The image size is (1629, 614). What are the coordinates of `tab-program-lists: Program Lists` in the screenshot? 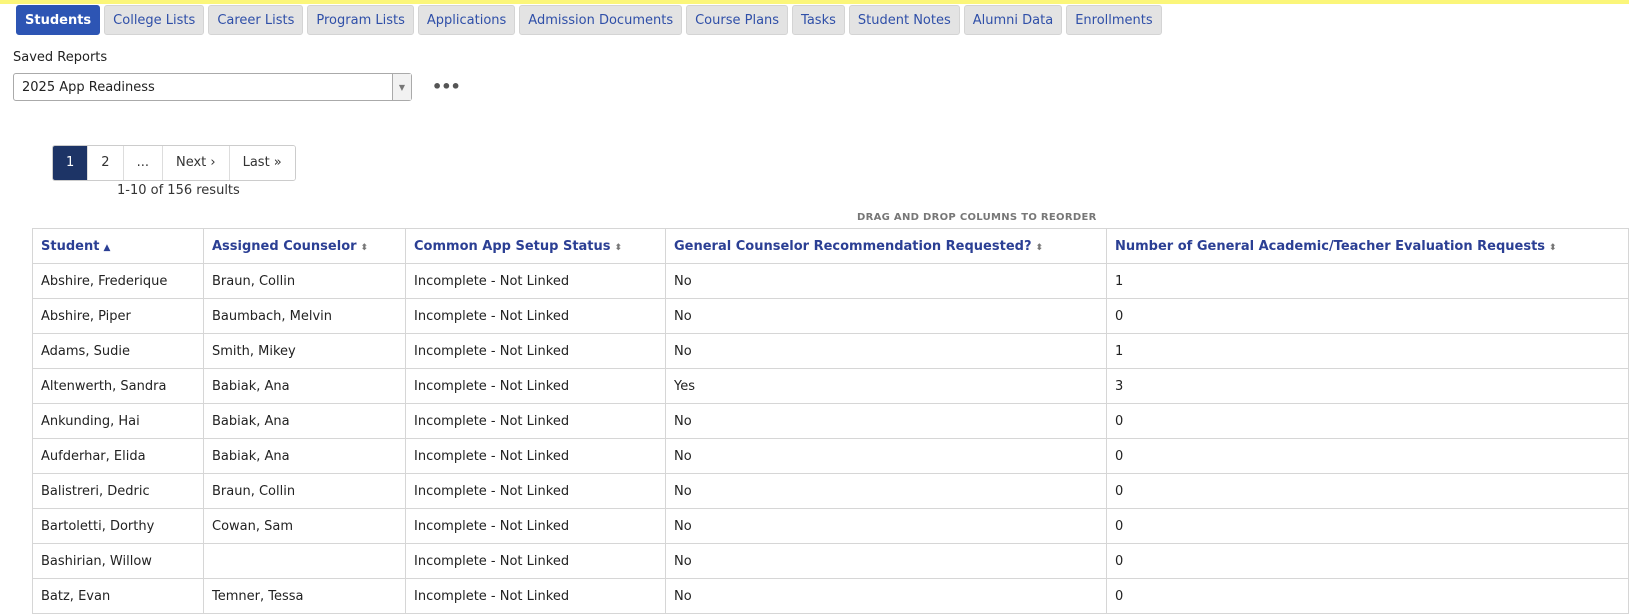 It's located at (360, 20).